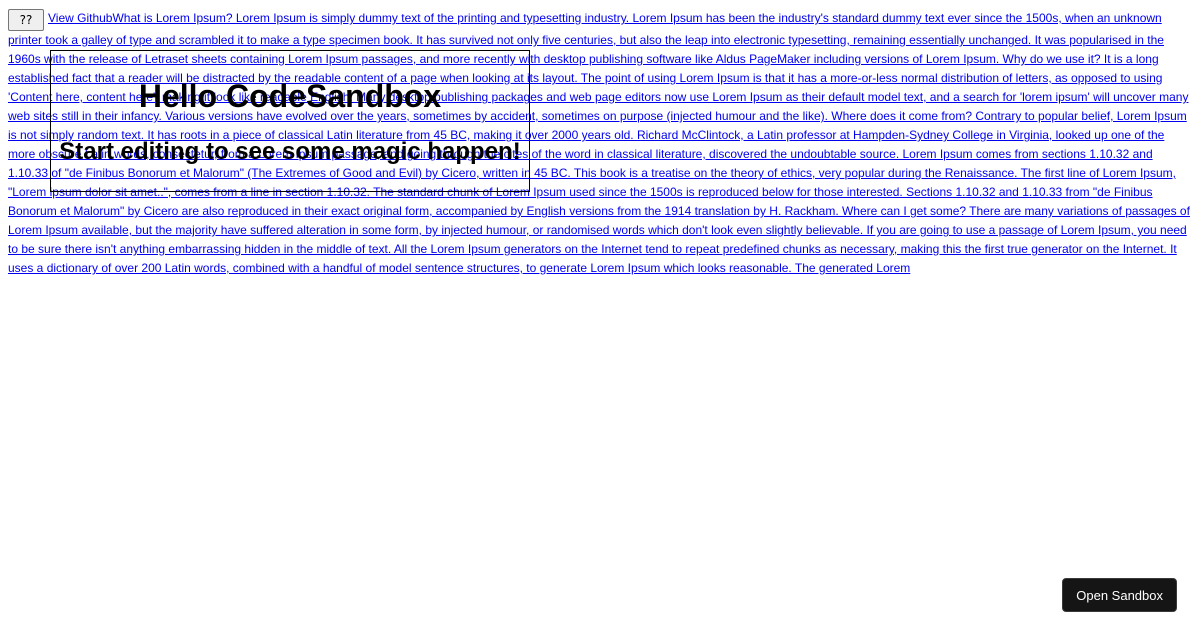 The image size is (1200, 630). Describe the element at coordinates (290, 96) in the screenshot. I see `hero-title: Hello CodeSandbox` at that location.